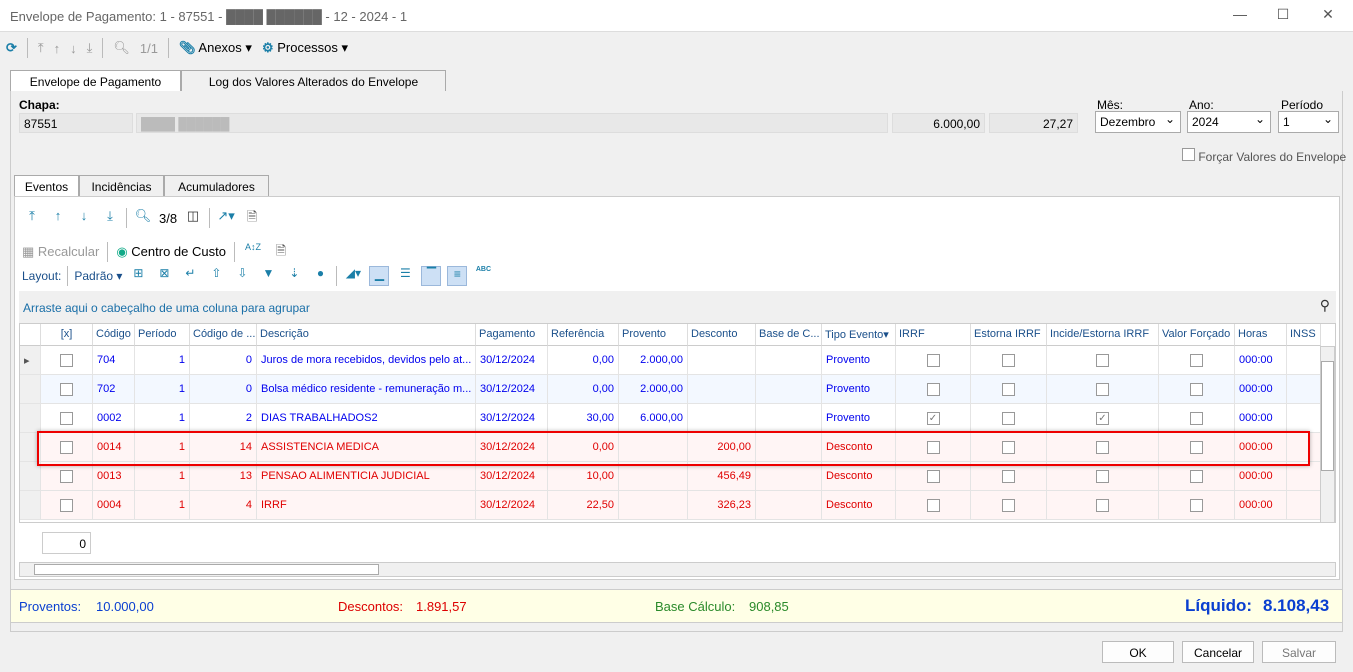 This screenshot has height=672, width=1353. I want to click on ano-select: 2024, so click(1229, 122).